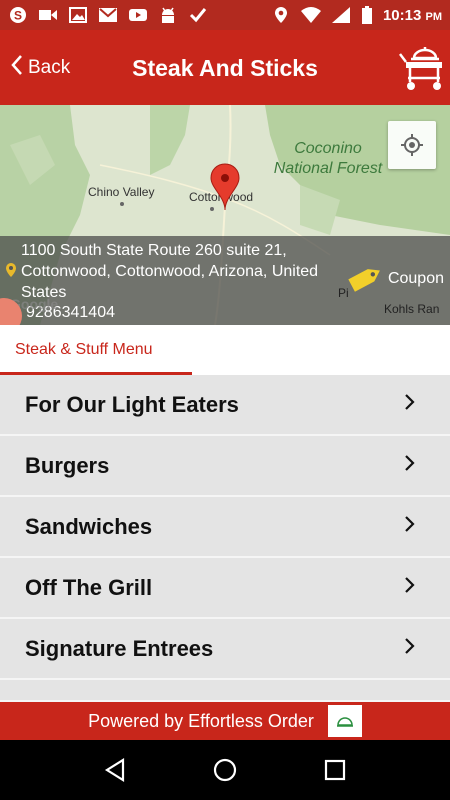  What do you see at coordinates (225, 187) in the screenshot?
I see `map-pin-icon` at bounding box center [225, 187].